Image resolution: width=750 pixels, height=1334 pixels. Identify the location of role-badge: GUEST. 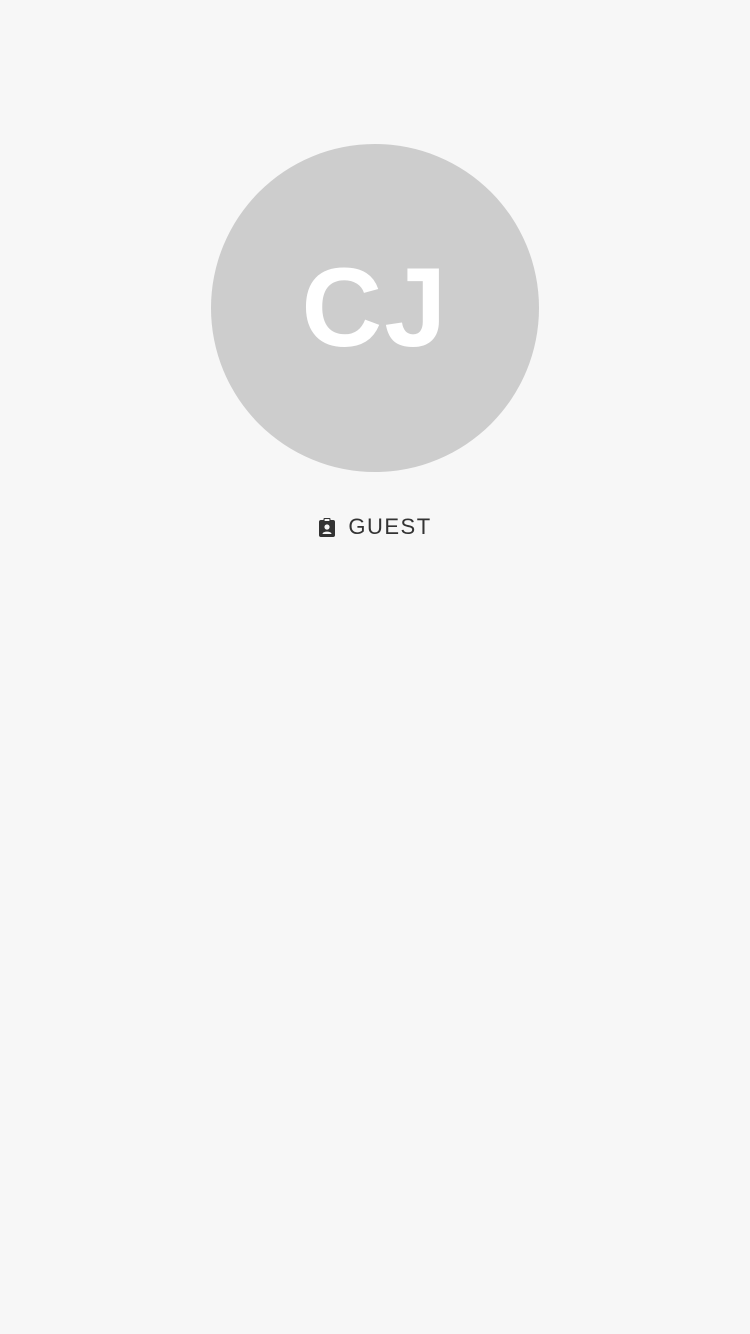
(375, 527).